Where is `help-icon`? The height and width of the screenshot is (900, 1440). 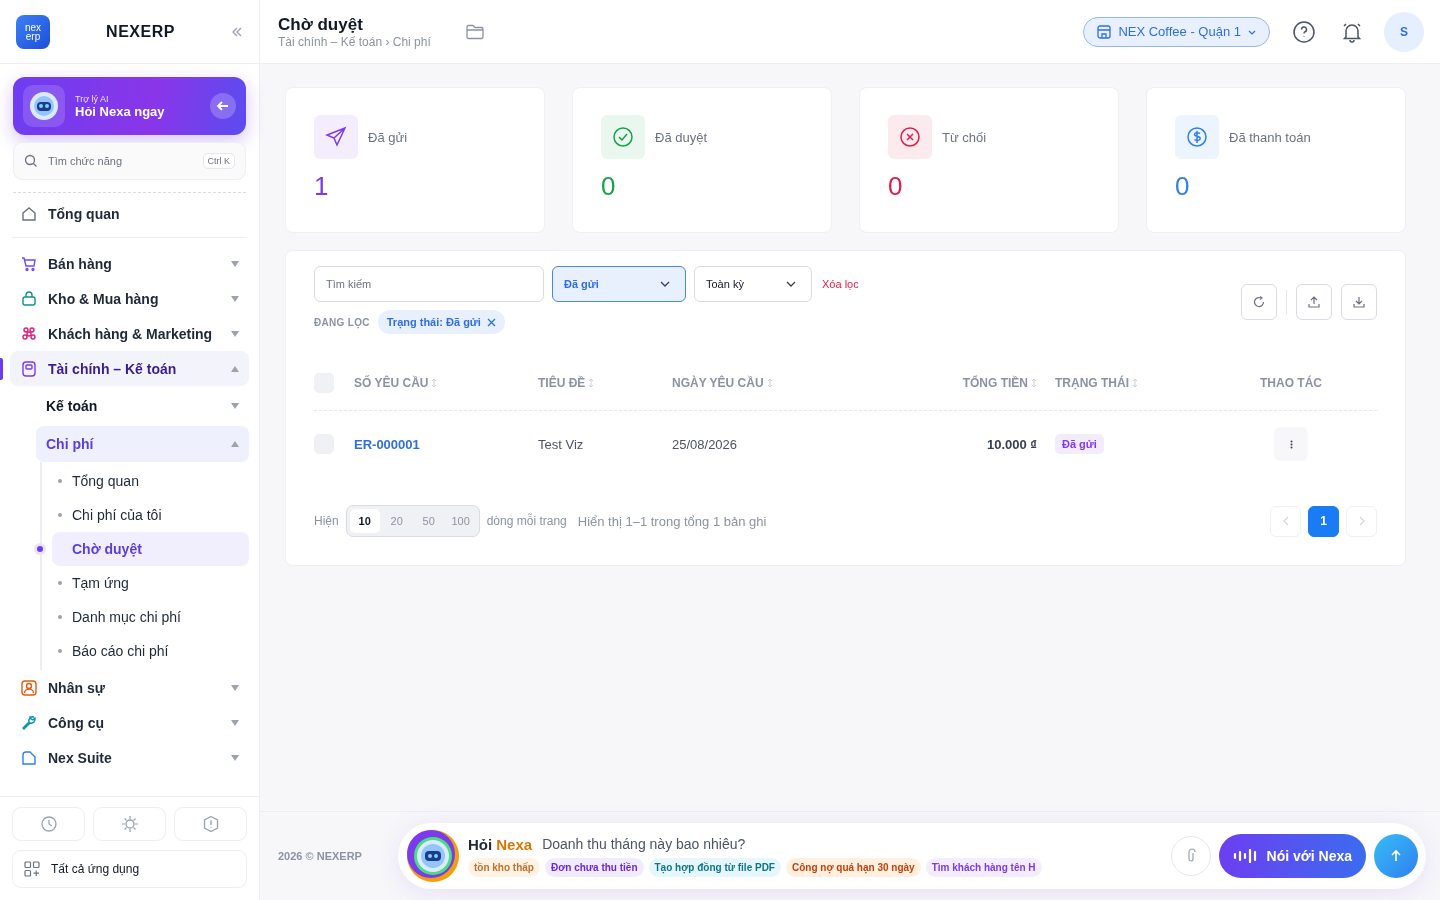
help-icon is located at coordinates (1304, 31).